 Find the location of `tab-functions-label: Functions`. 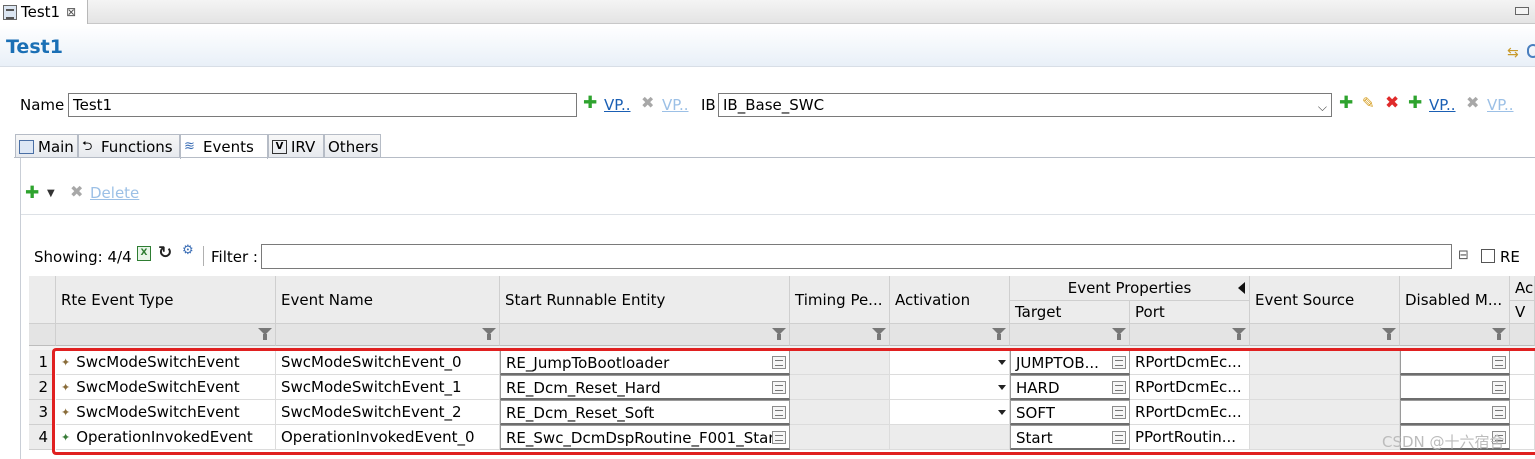

tab-functions-label: Functions is located at coordinates (137, 146).